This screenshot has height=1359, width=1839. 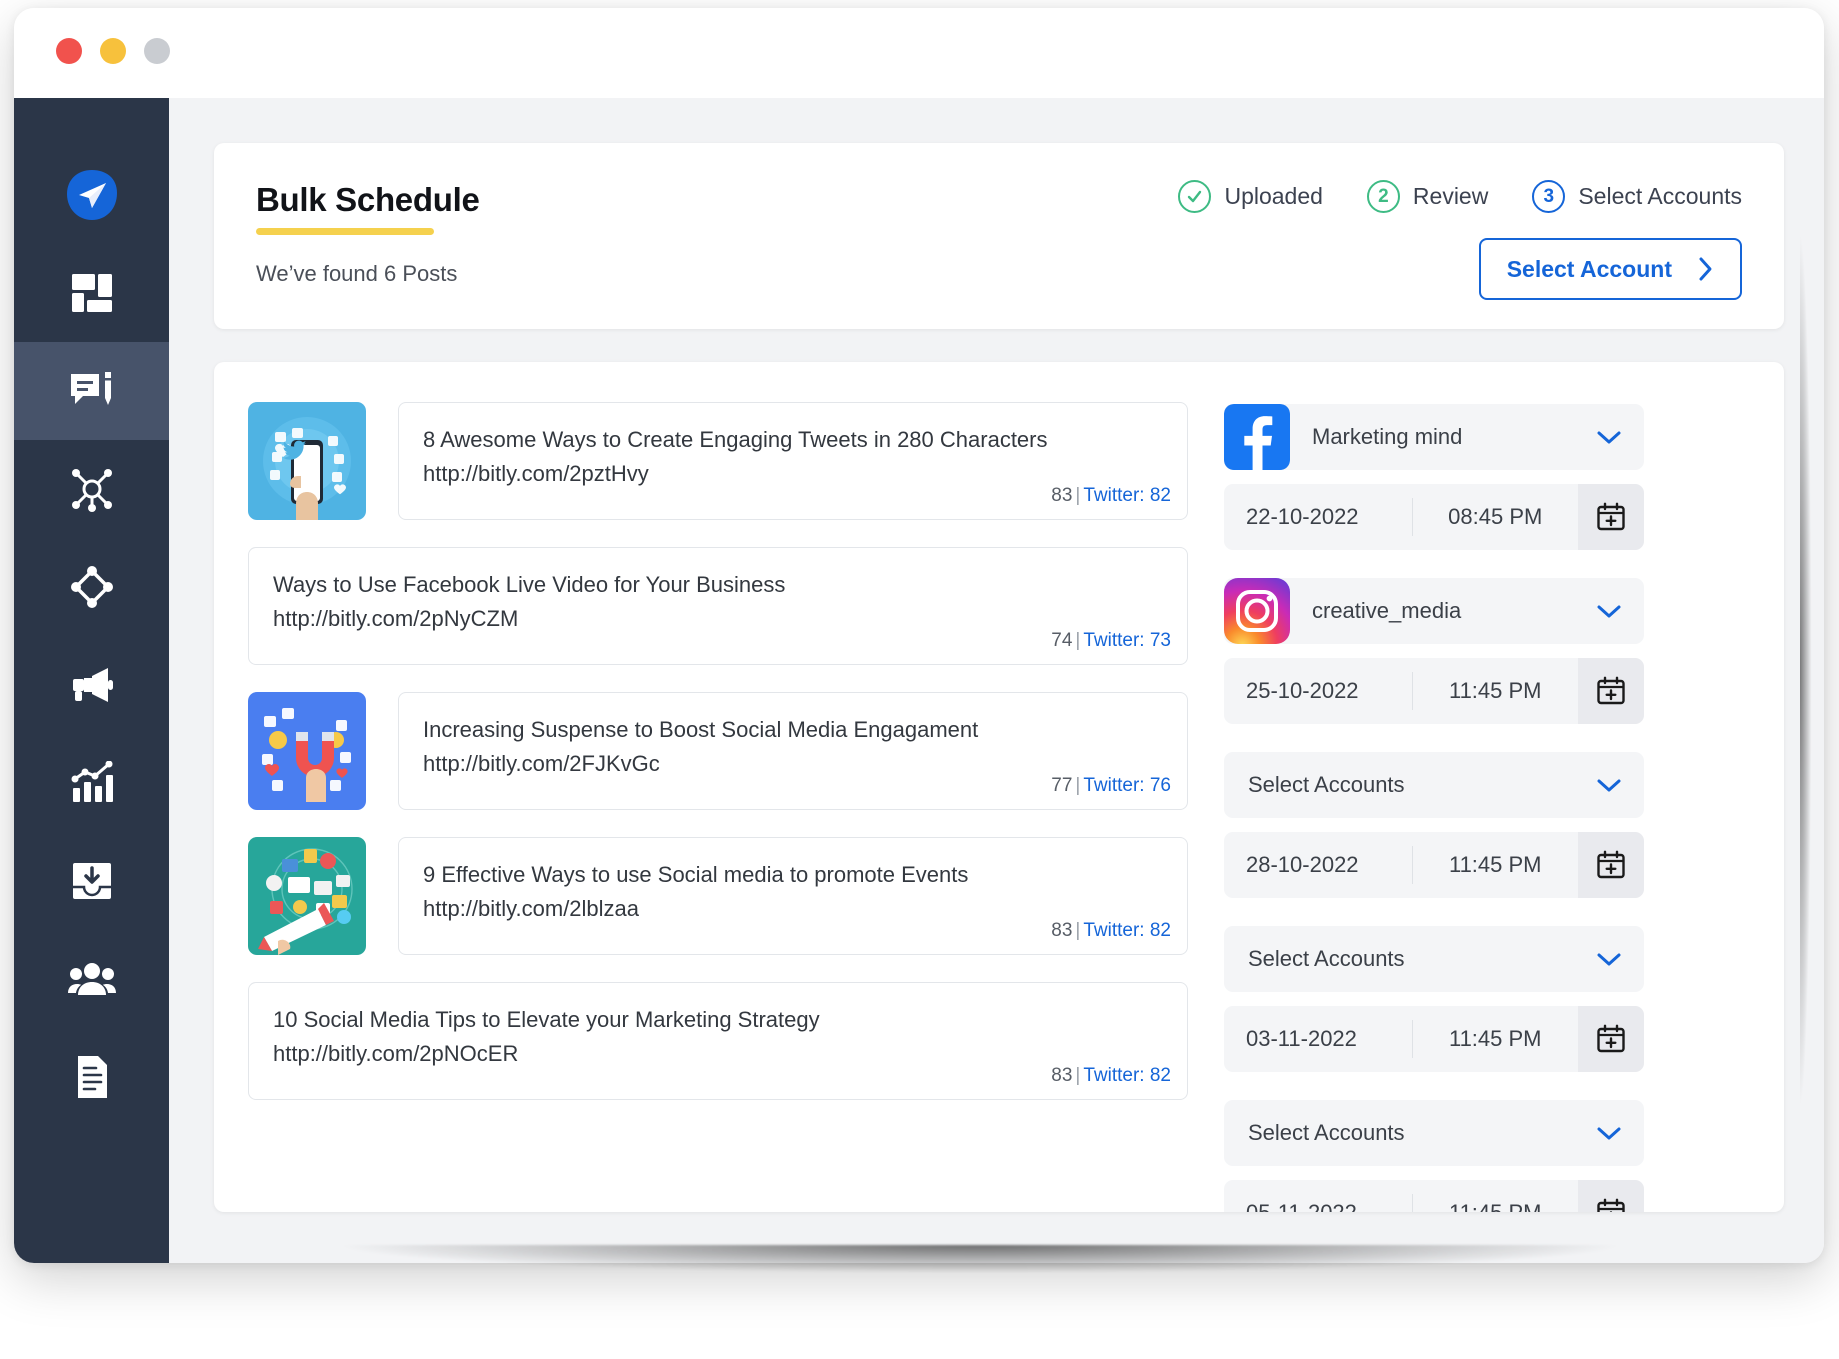 I want to click on schedule-date: 25-10-2022, so click(x=1318, y=691).